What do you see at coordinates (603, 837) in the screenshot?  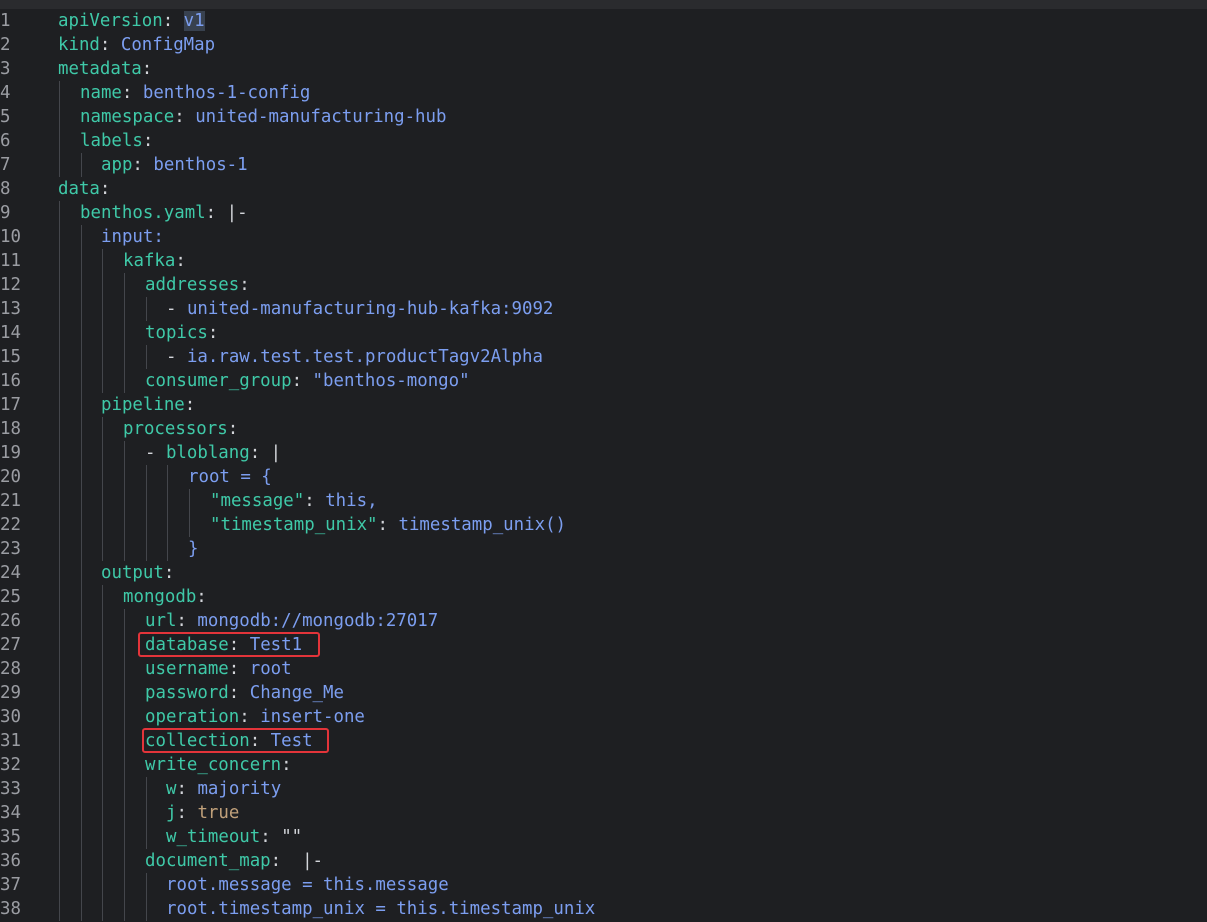 I see `code-line-35: 35 w_timeout: ""` at bounding box center [603, 837].